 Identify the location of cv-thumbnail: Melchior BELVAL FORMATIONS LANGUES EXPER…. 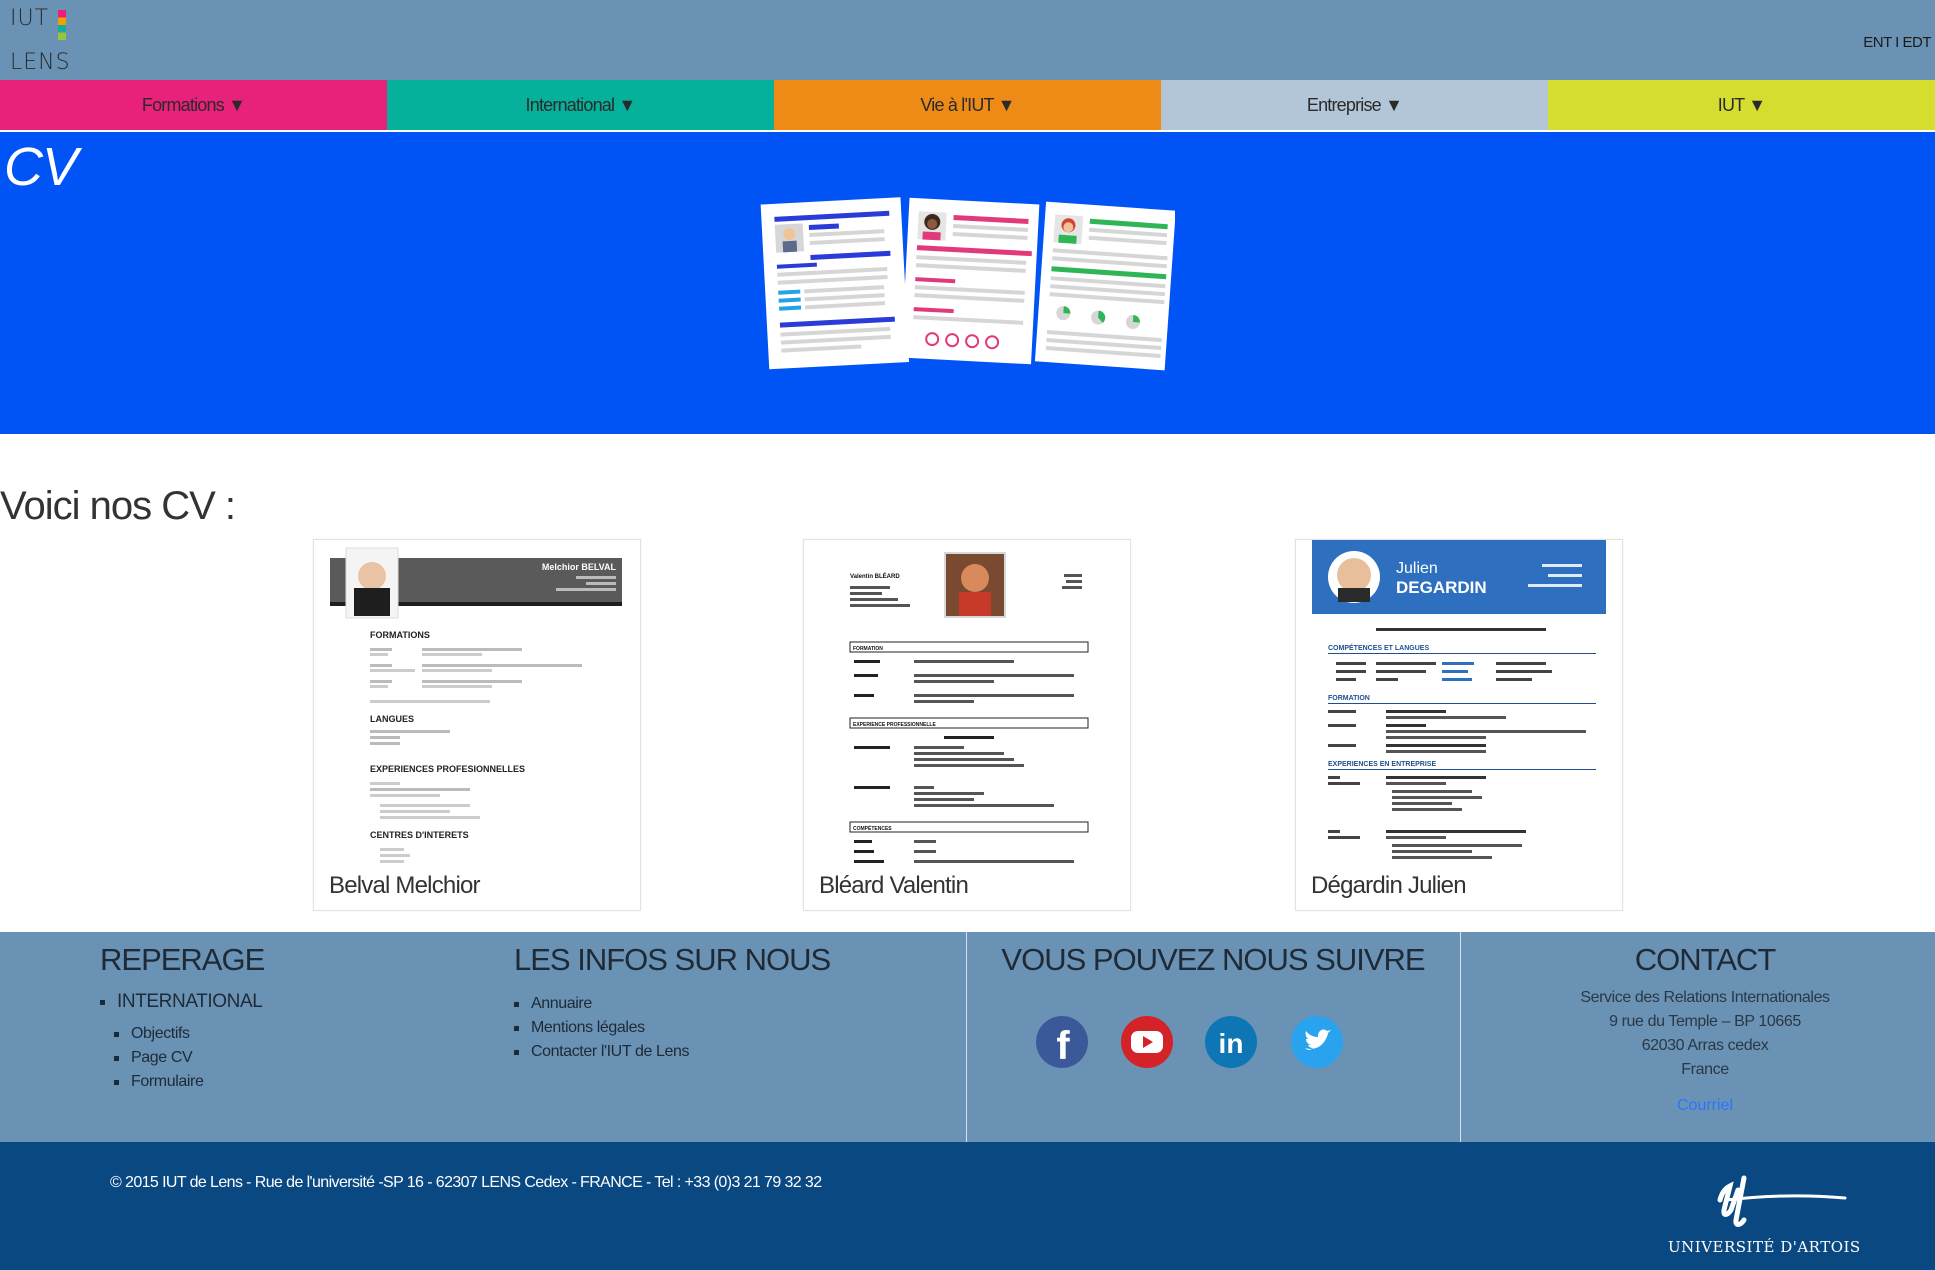
(476, 705).